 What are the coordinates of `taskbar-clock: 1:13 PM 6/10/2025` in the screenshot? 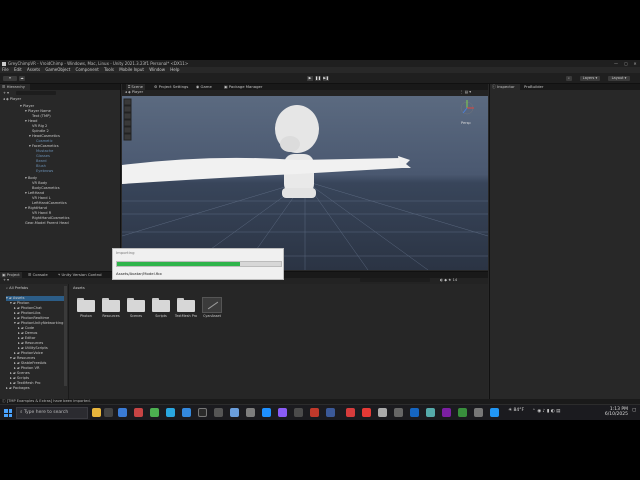 It's located at (613, 412).